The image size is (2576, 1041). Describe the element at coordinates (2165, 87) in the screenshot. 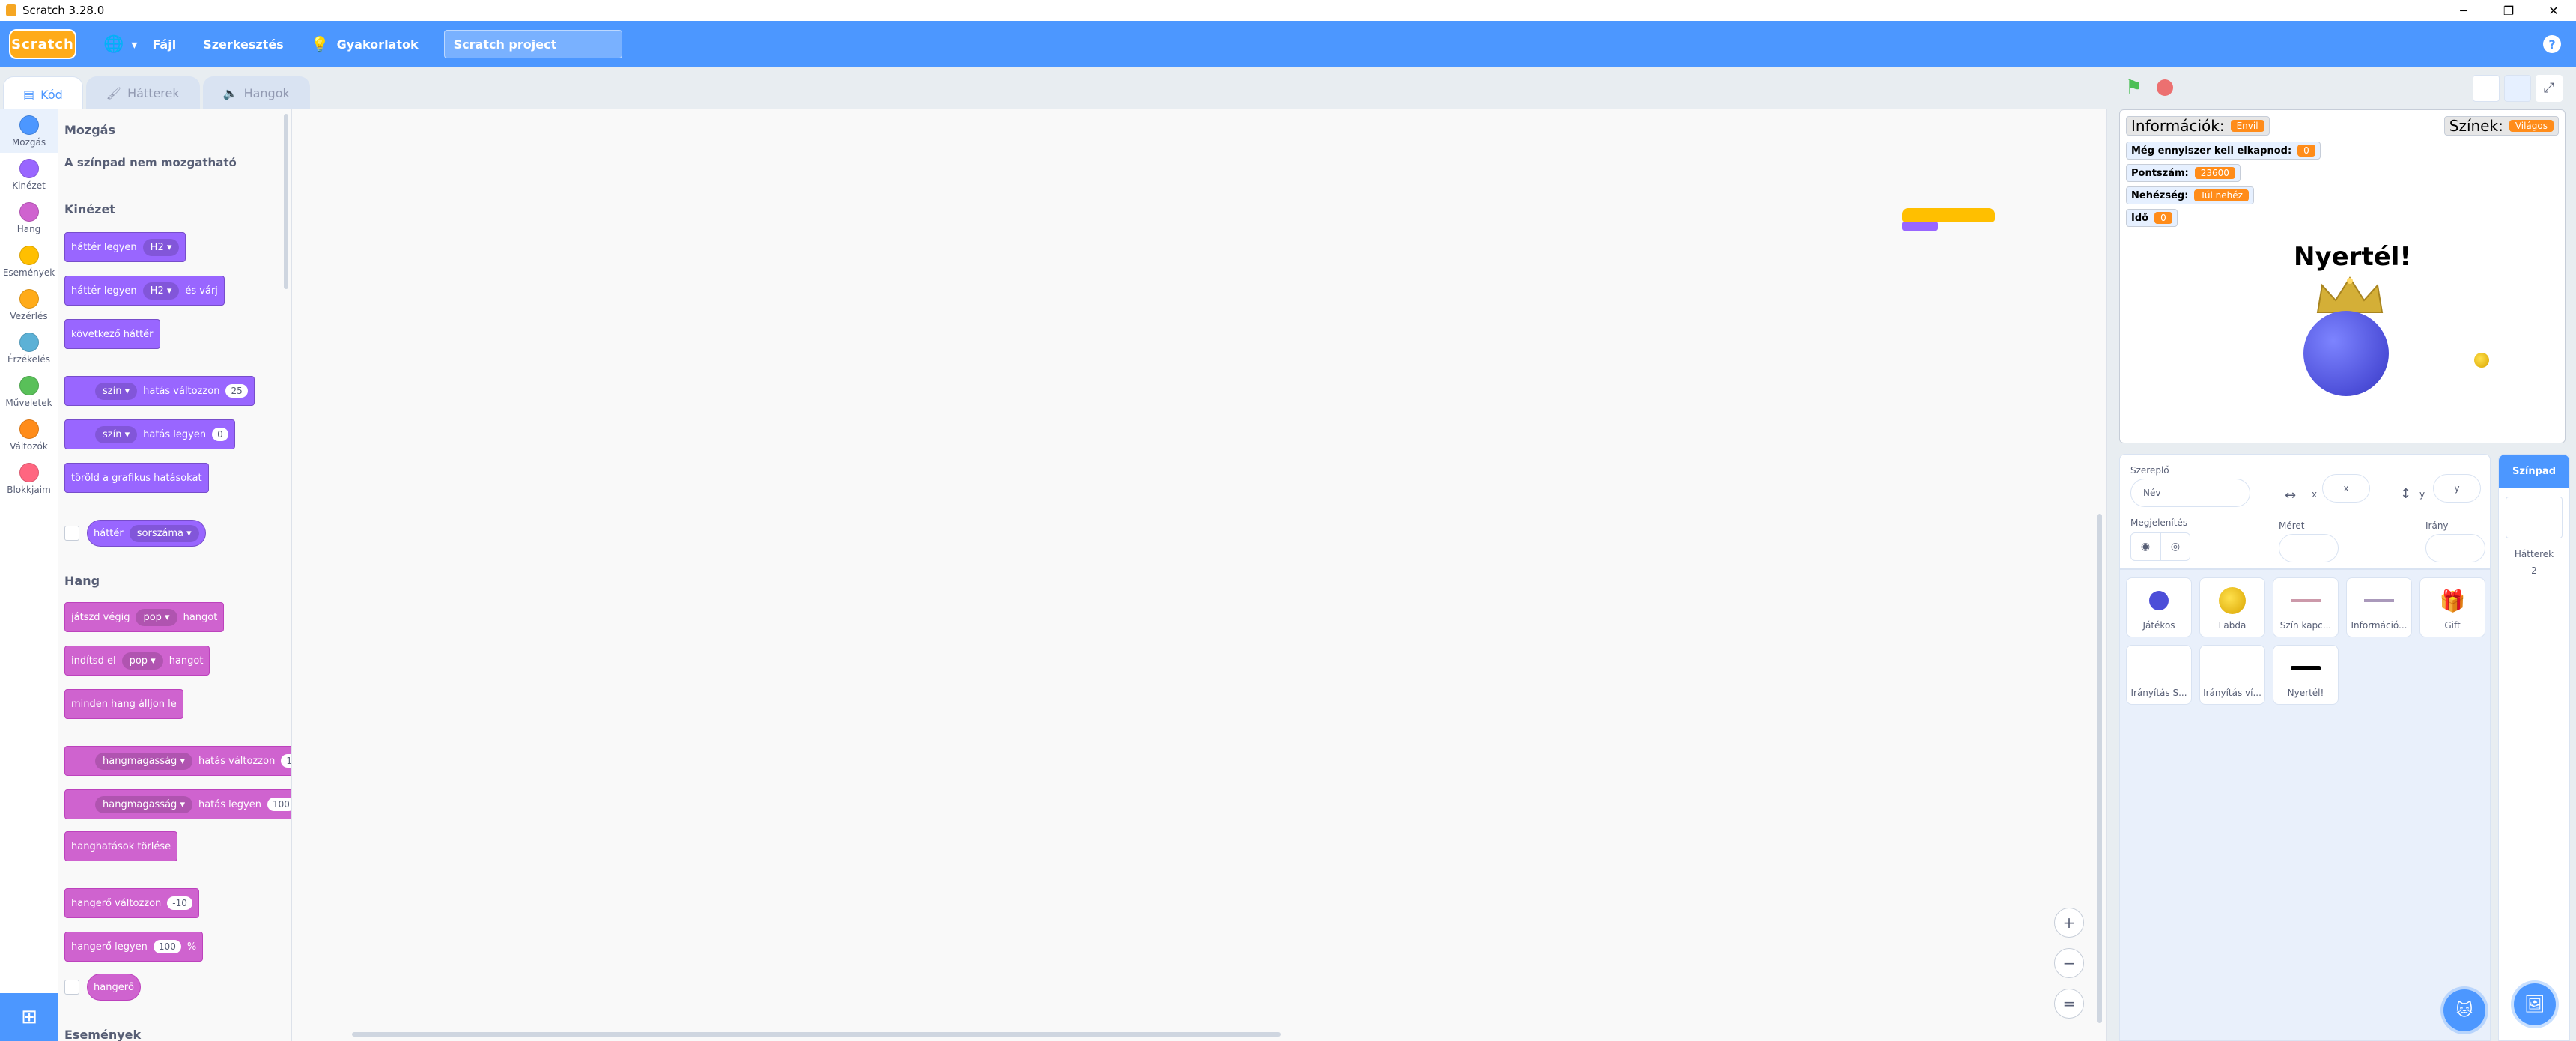

I see `stop-icon` at that location.